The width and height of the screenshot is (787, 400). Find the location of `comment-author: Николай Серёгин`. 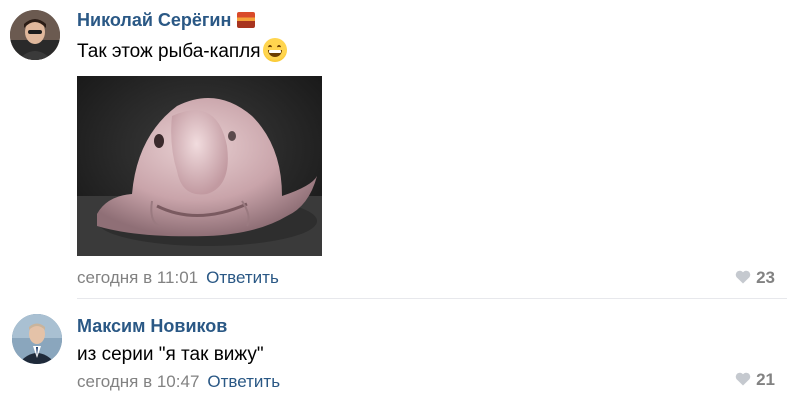

comment-author: Николай Серёгин is located at coordinates (166, 20).